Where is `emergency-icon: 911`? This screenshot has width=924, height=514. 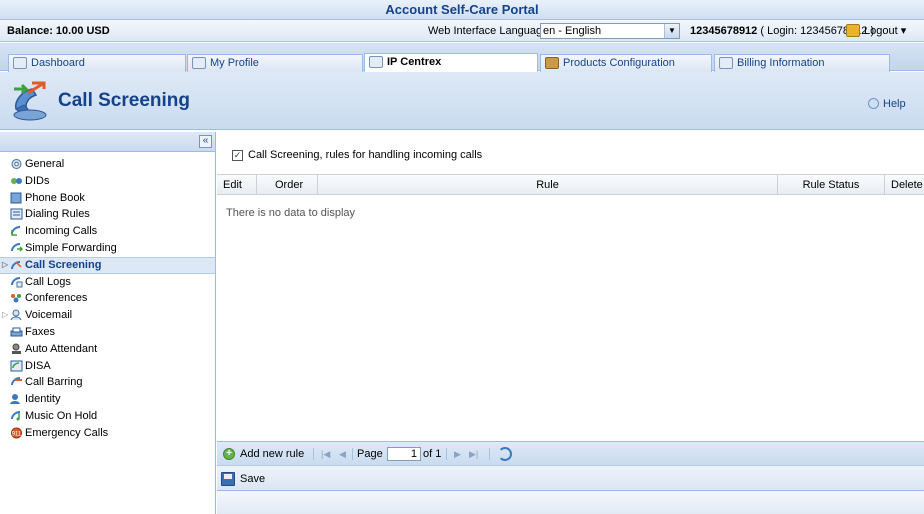
emergency-icon: 911 is located at coordinates (16, 433).